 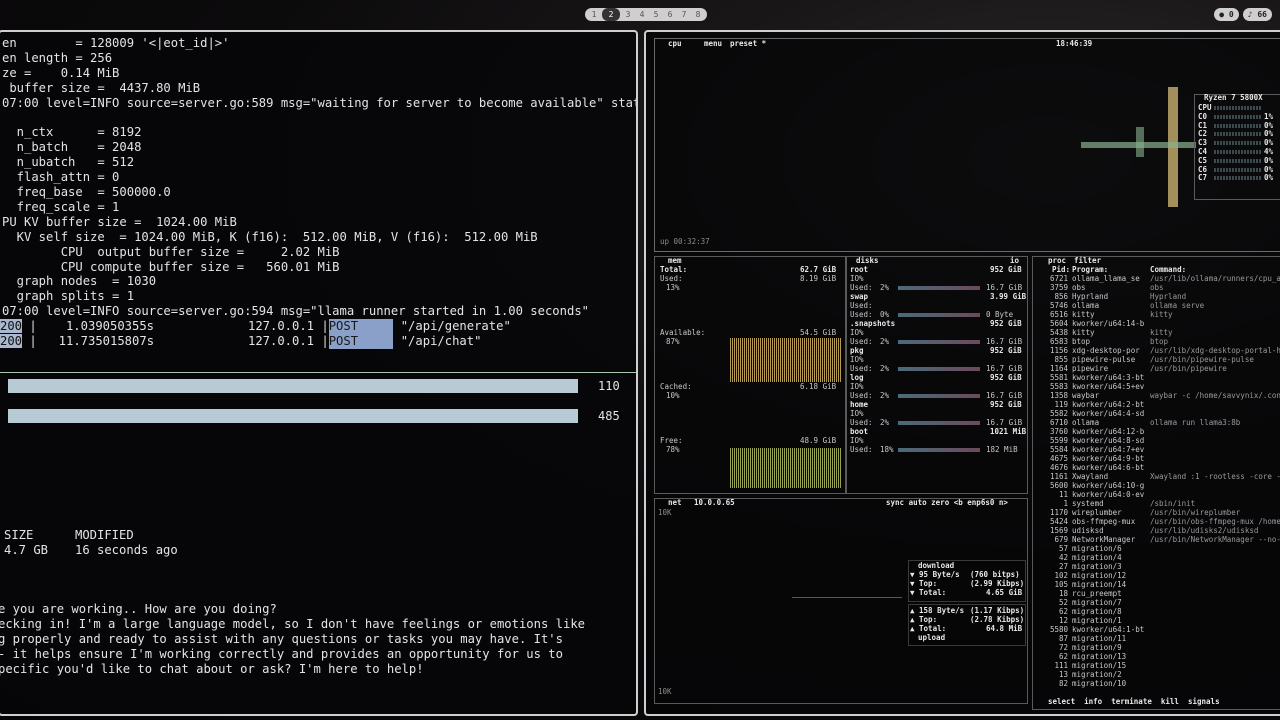 I want to click on proc-filter: filter, so click(x=1087, y=261).